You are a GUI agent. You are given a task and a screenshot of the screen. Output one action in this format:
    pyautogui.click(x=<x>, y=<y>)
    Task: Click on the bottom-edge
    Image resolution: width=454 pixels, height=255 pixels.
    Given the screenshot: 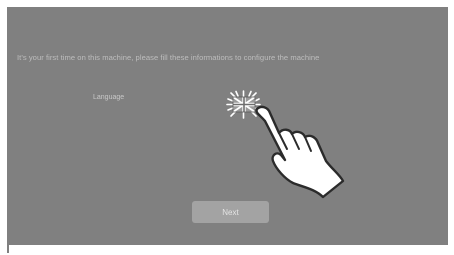 What is the action you would take?
    pyautogui.click(x=227, y=248)
    